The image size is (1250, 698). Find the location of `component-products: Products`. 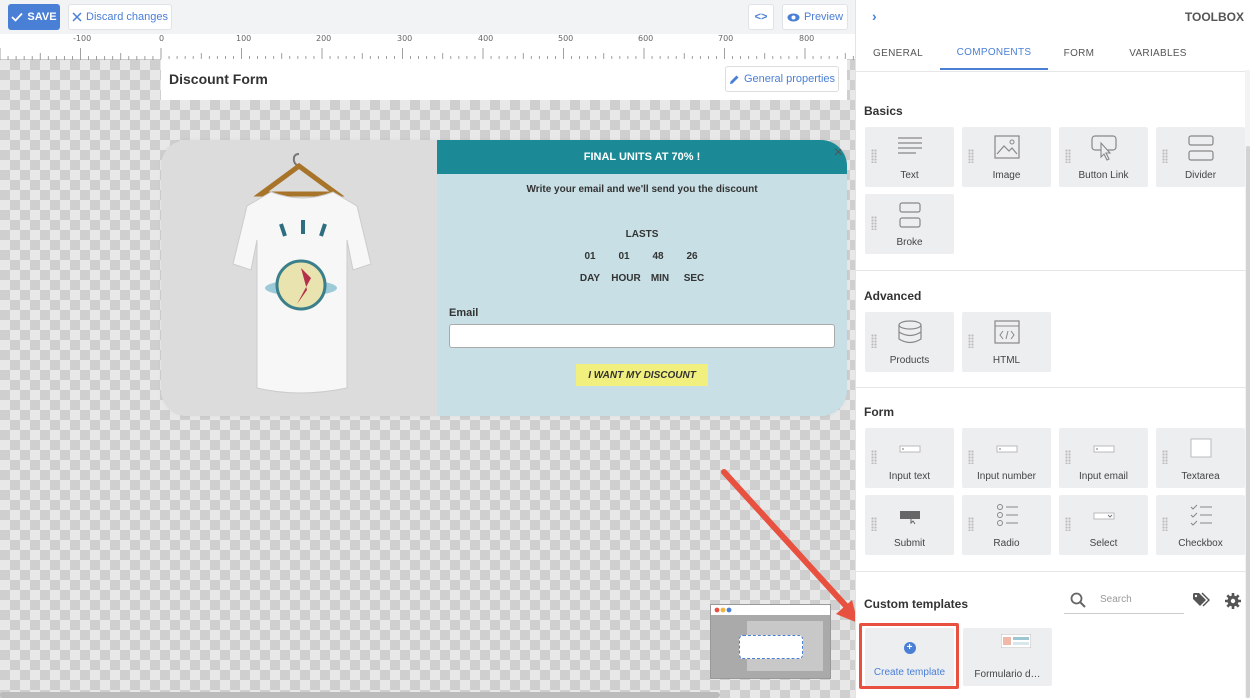

component-products: Products is located at coordinates (909, 342).